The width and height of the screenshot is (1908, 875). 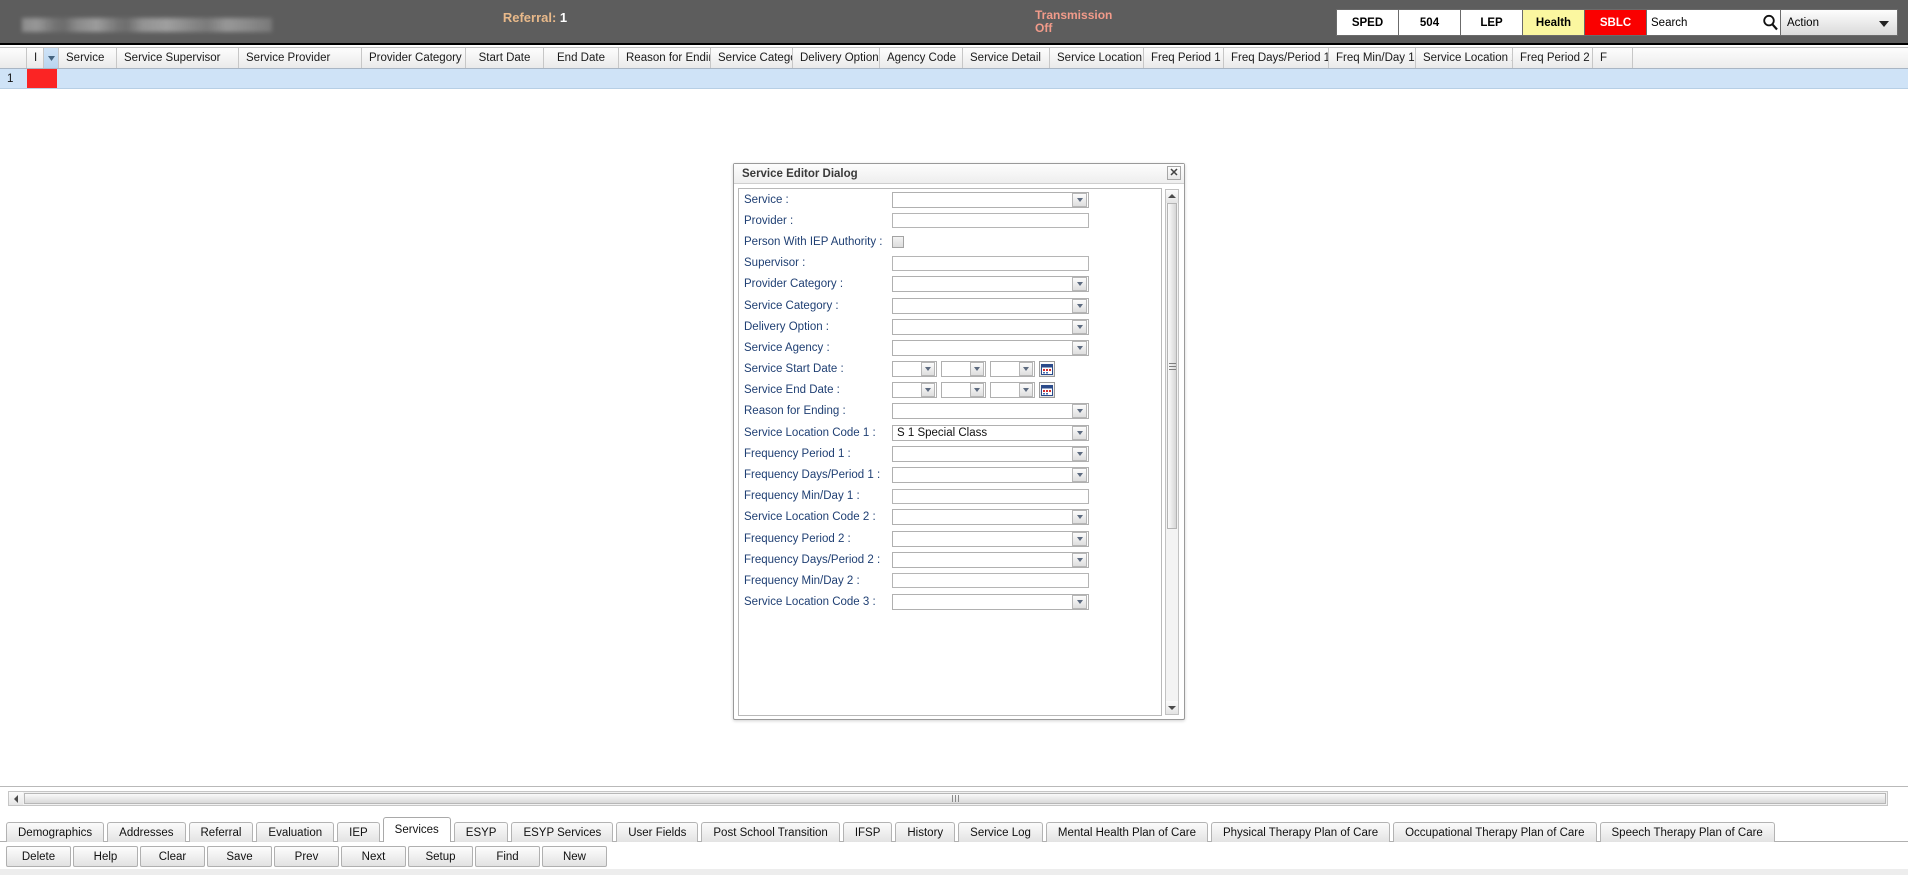 What do you see at coordinates (295, 832) in the screenshot?
I see `tab-evaluation: Evaluation` at bounding box center [295, 832].